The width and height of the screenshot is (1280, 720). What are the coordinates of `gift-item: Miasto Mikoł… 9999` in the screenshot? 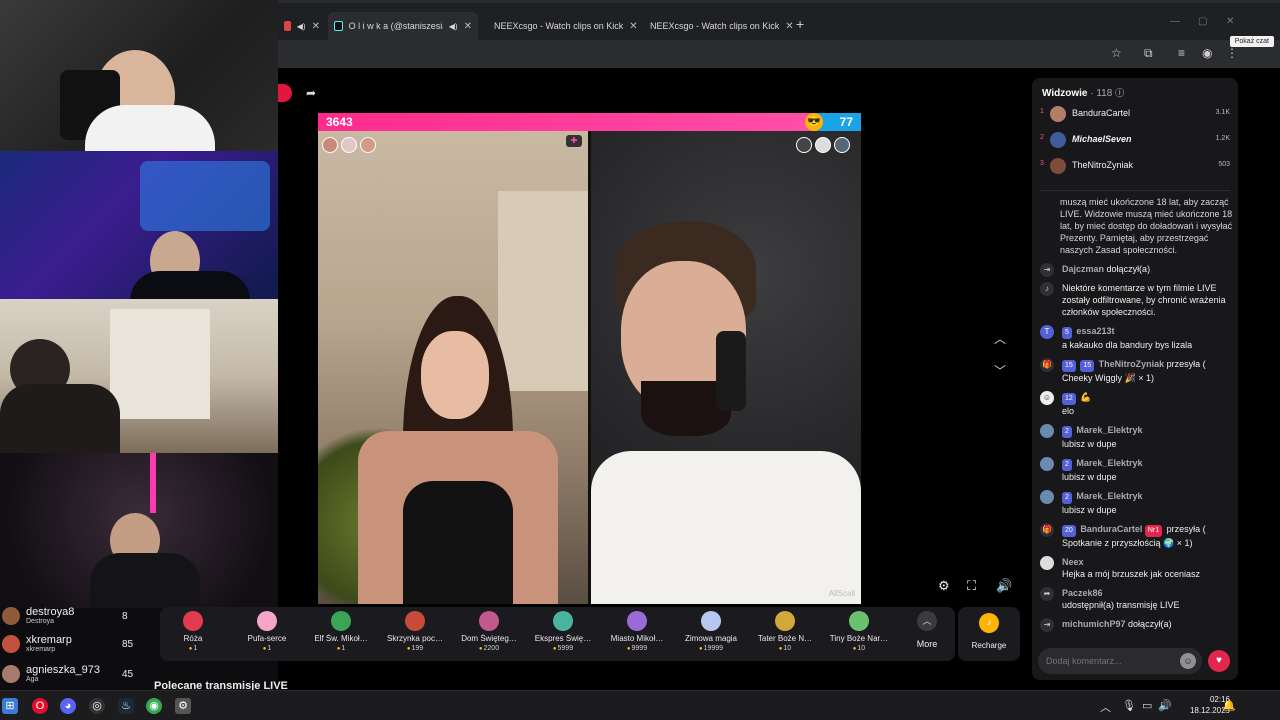 It's located at (637, 631).